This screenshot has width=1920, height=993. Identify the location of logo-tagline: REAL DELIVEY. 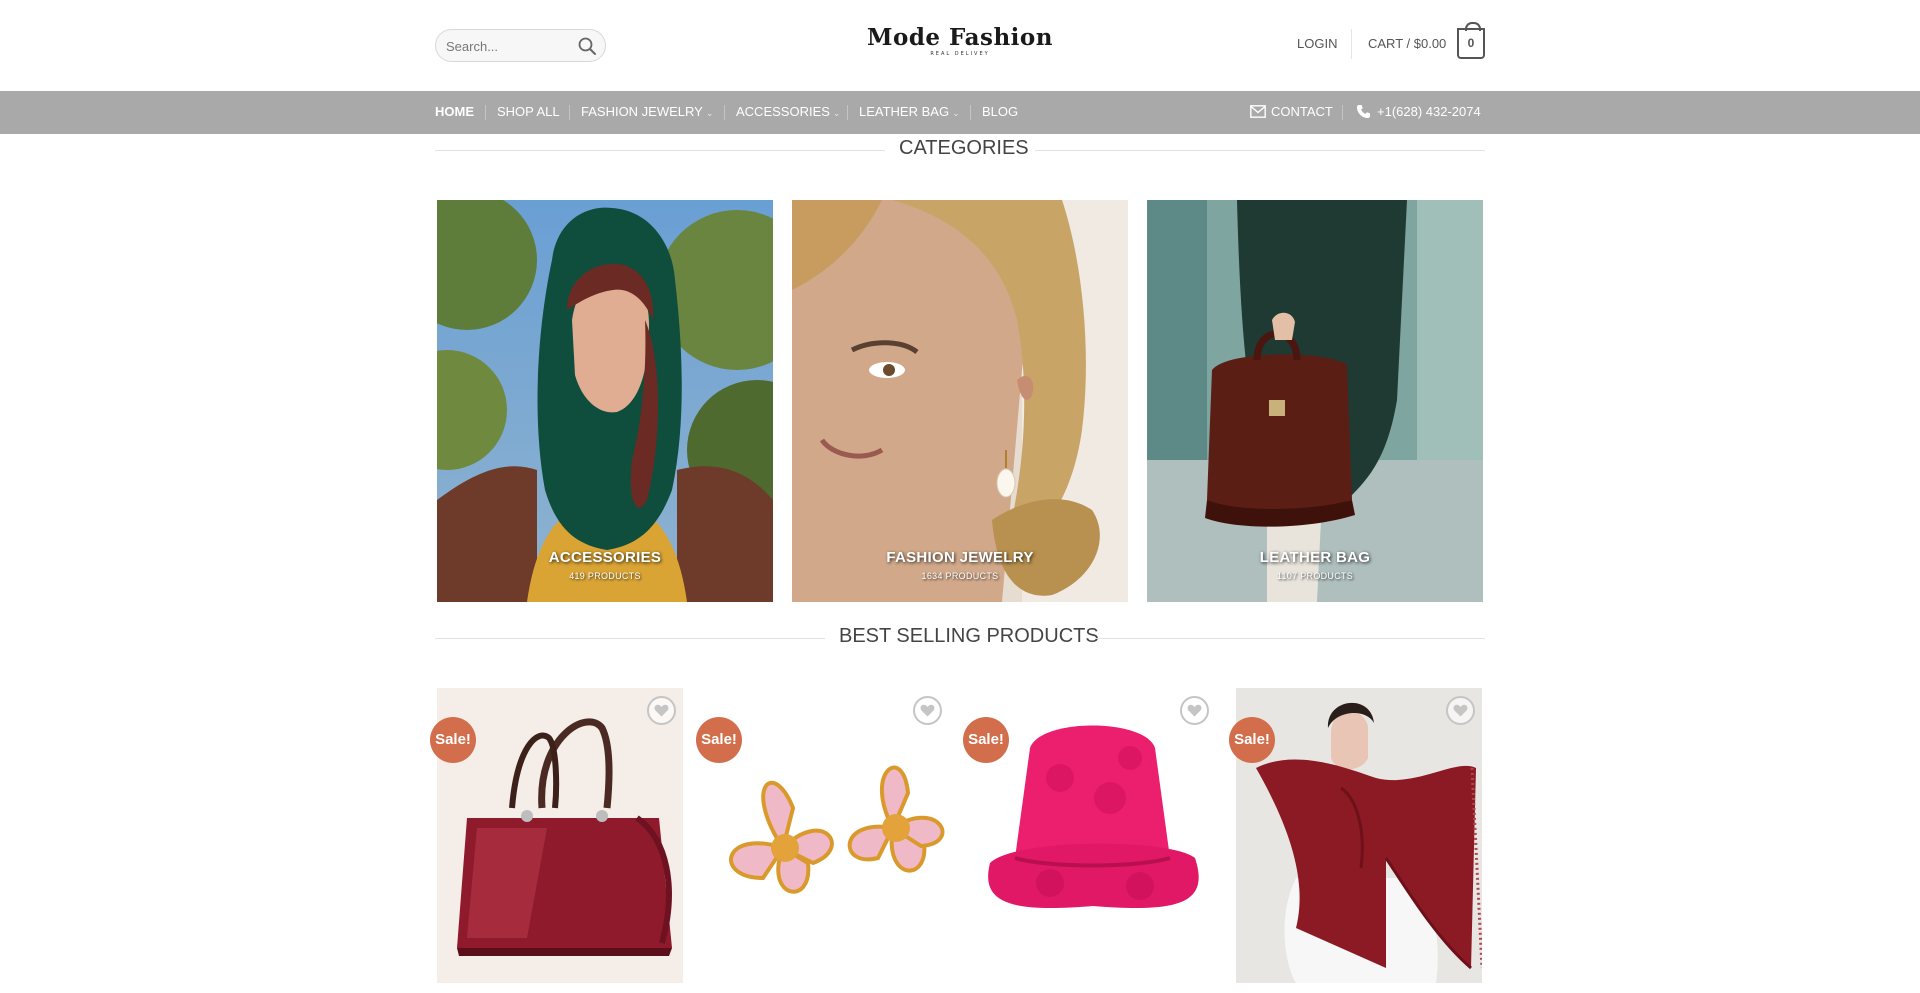
(960, 54).